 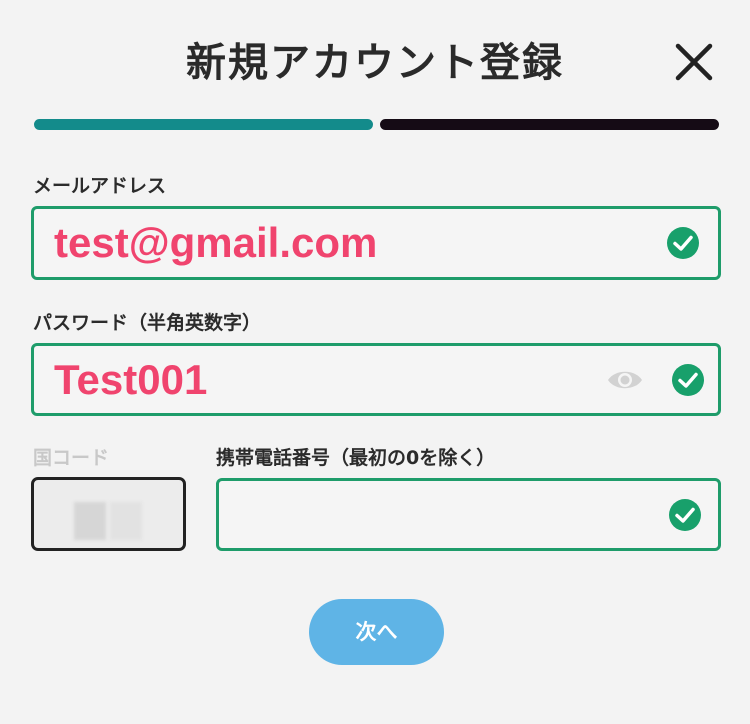 I want to click on phone-label: 携帯電話番号（最初の0を除く）, so click(x=356, y=458).